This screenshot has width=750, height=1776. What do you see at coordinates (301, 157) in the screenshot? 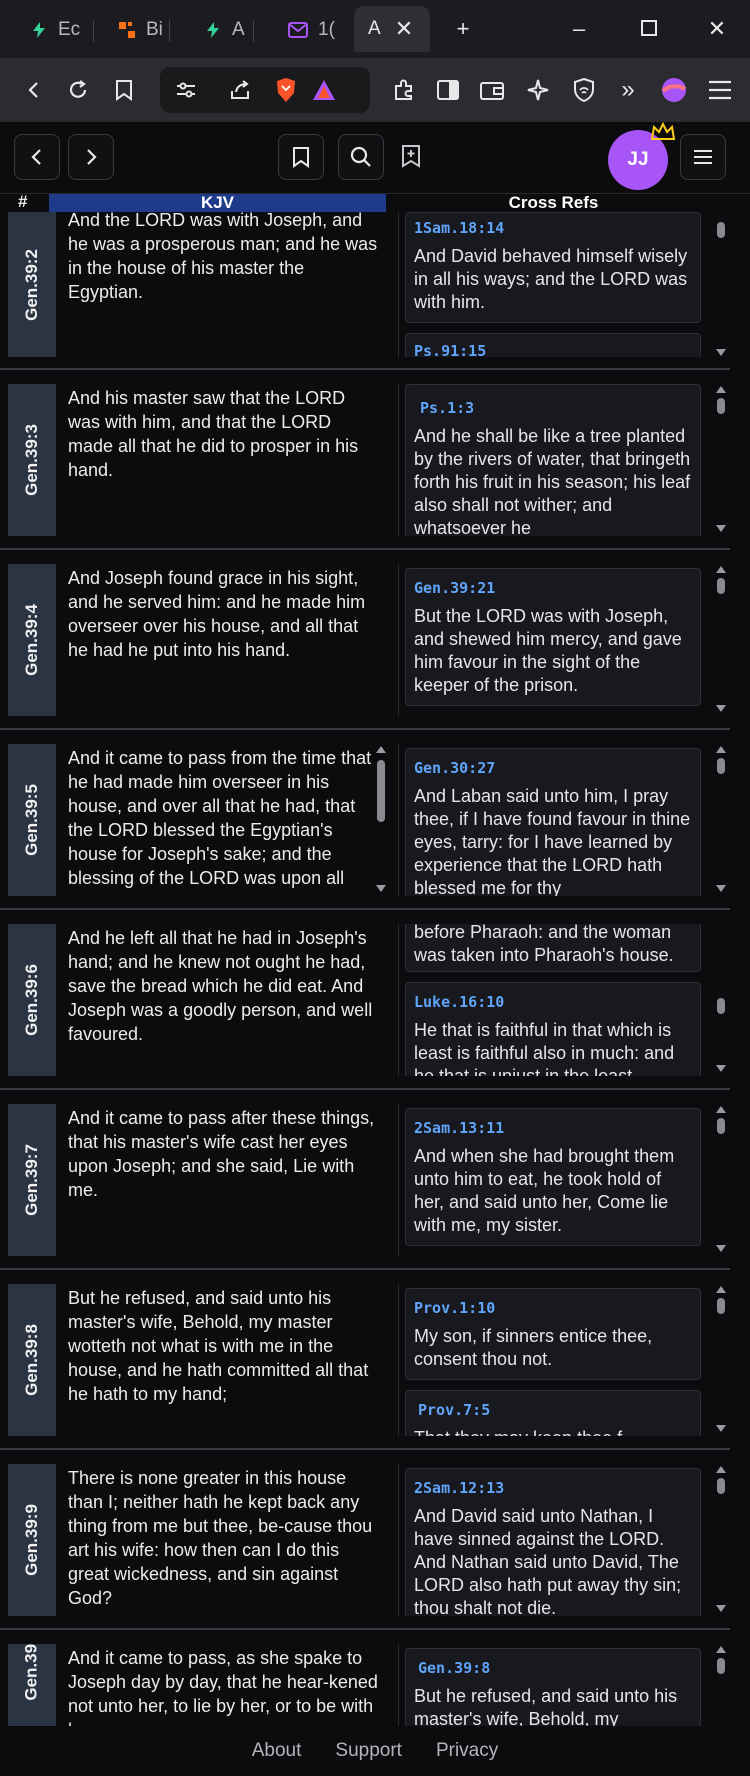
I see `bookmarks-button` at bounding box center [301, 157].